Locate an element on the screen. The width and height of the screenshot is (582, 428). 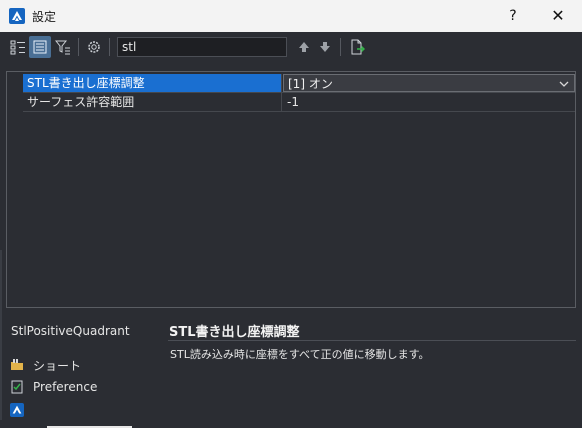
list-view-icon is located at coordinates (40, 47).